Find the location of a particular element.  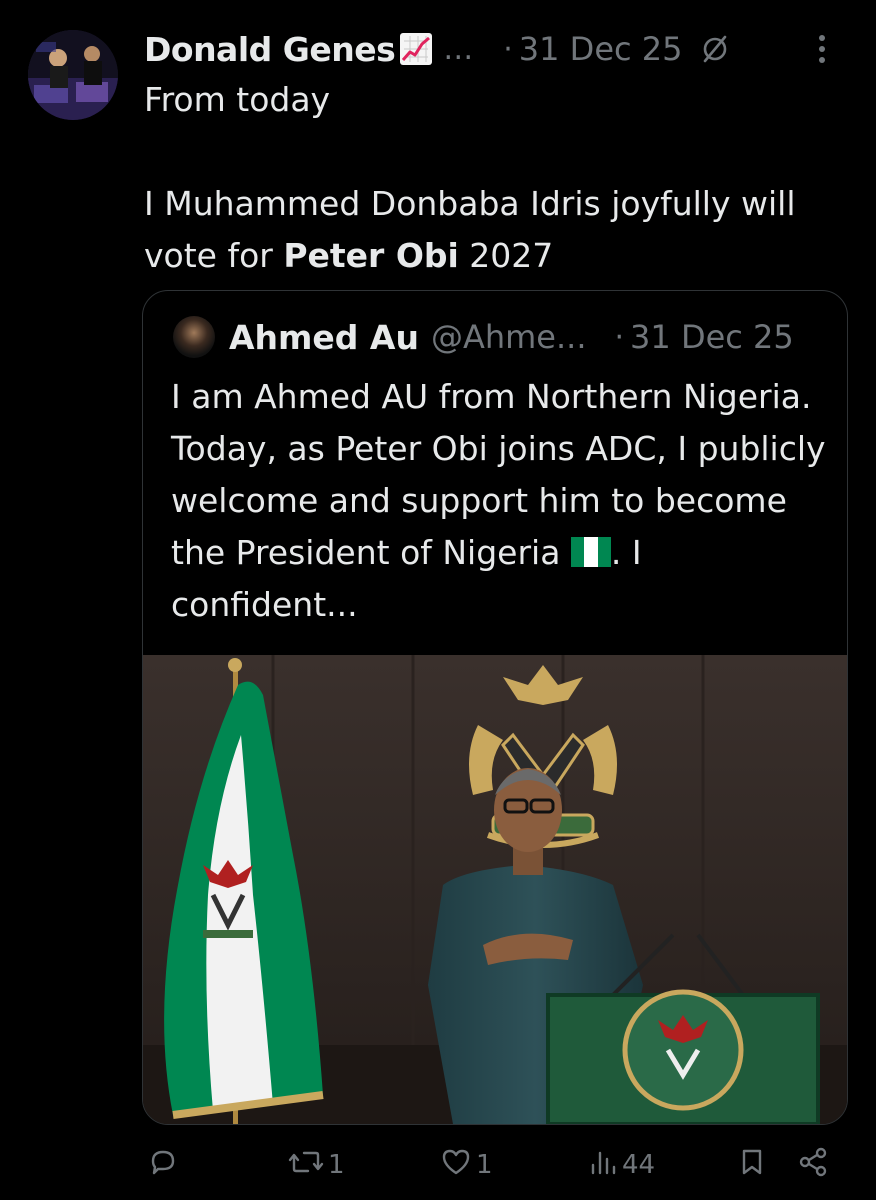

reply-button is located at coordinates (165, 1165).